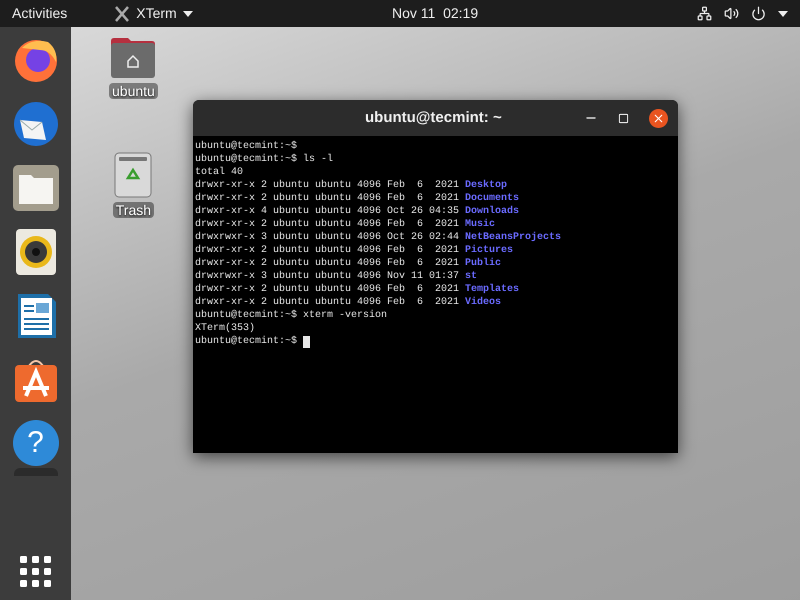  What do you see at coordinates (36, 188) in the screenshot?
I see `folder-icon` at bounding box center [36, 188].